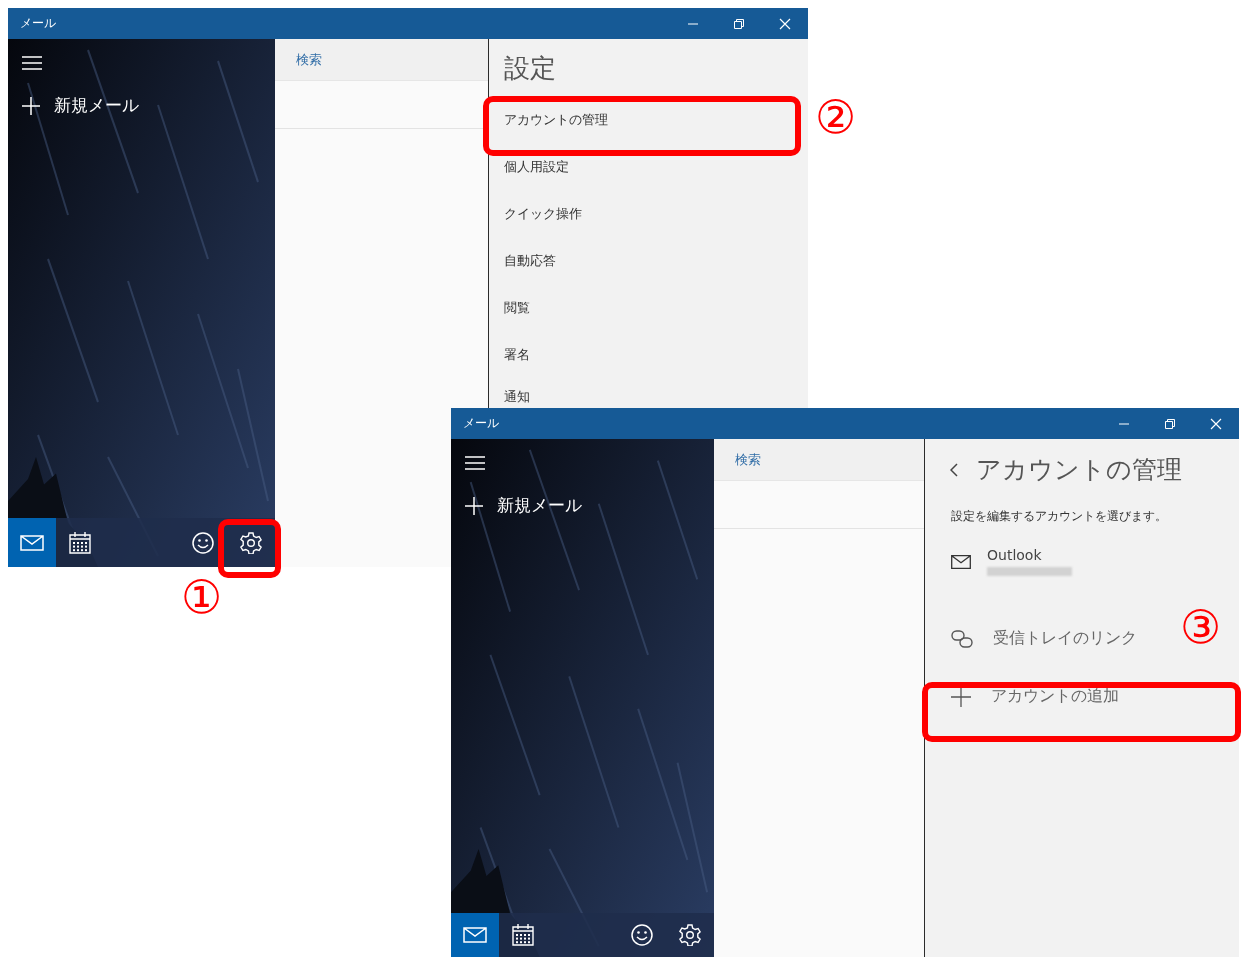 Image resolution: width=1241 pixels, height=957 pixels. I want to click on settings-item: 通知, so click(656, 392).